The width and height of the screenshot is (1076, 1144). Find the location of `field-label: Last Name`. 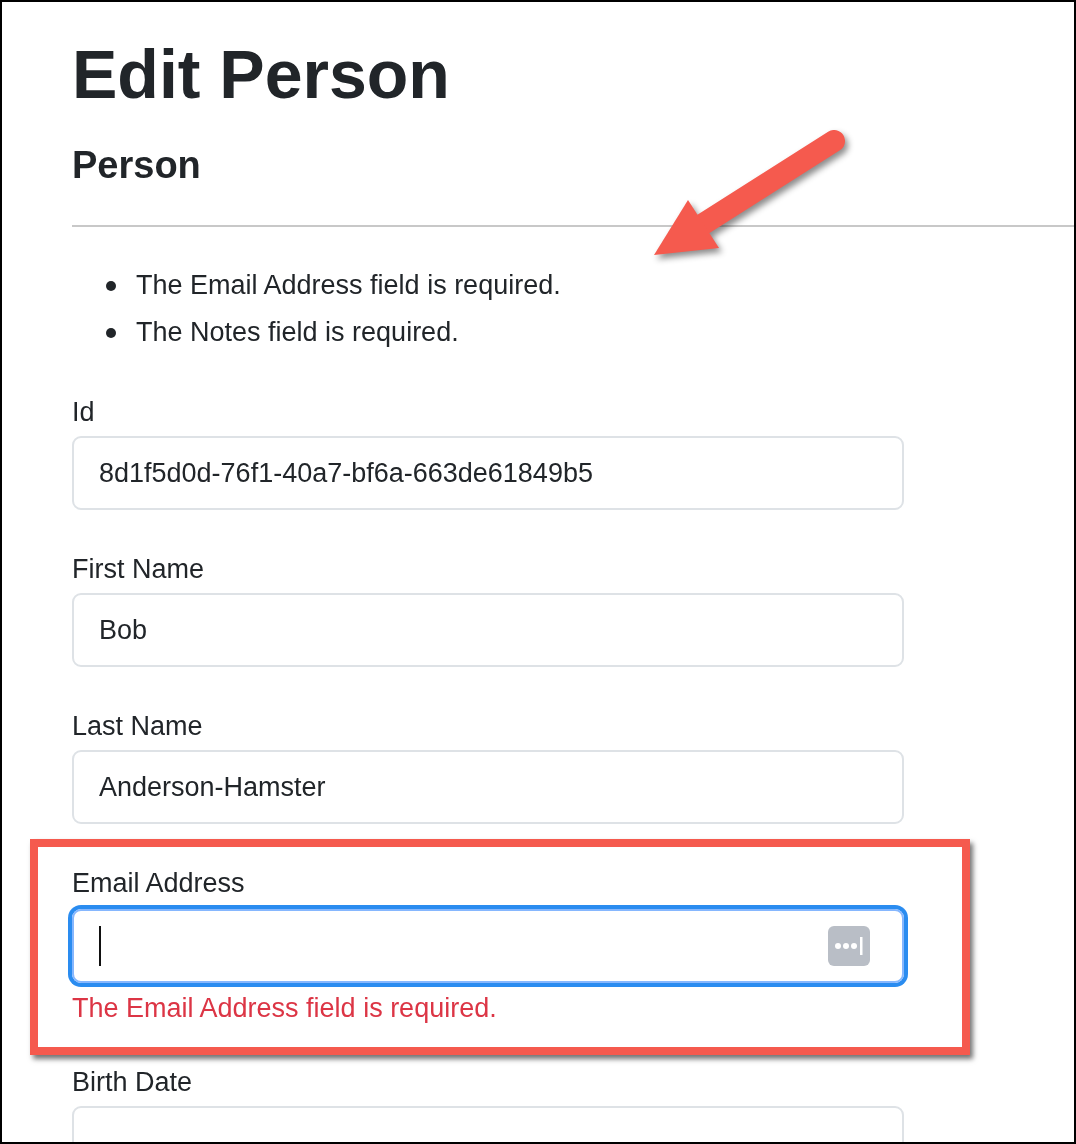

field-label: Last Name is located at coordinates (138, 726).